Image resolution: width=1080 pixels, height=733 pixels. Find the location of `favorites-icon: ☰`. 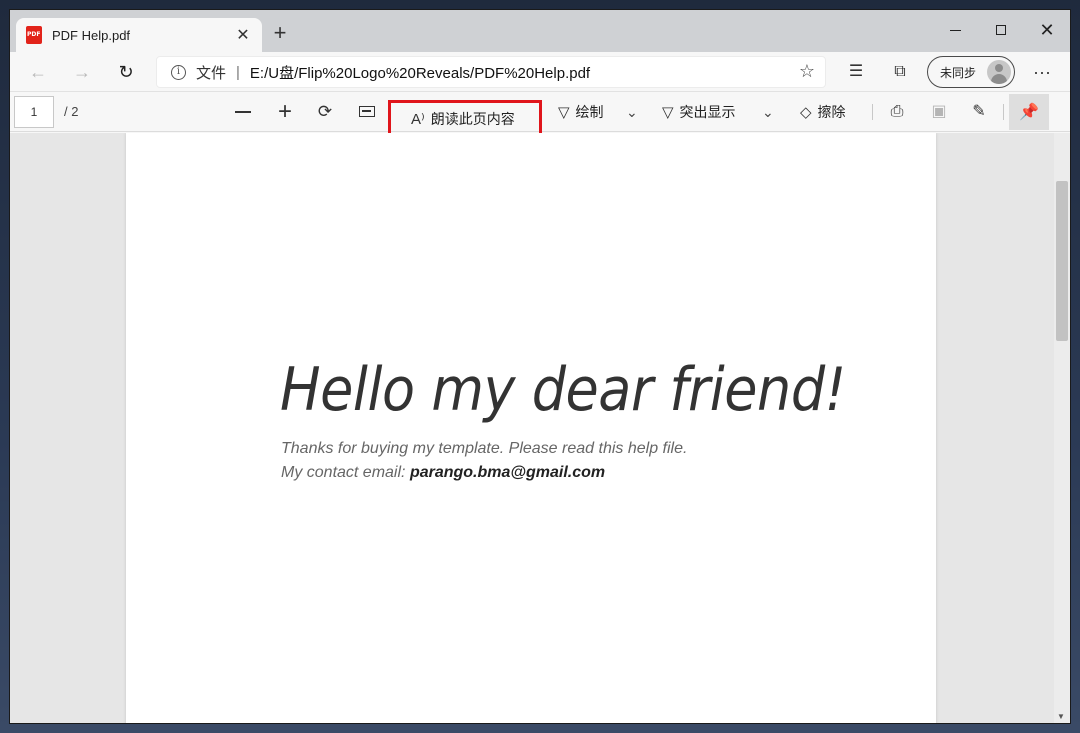

favorites-icon: ☰ is located at coordinates (856, 72).